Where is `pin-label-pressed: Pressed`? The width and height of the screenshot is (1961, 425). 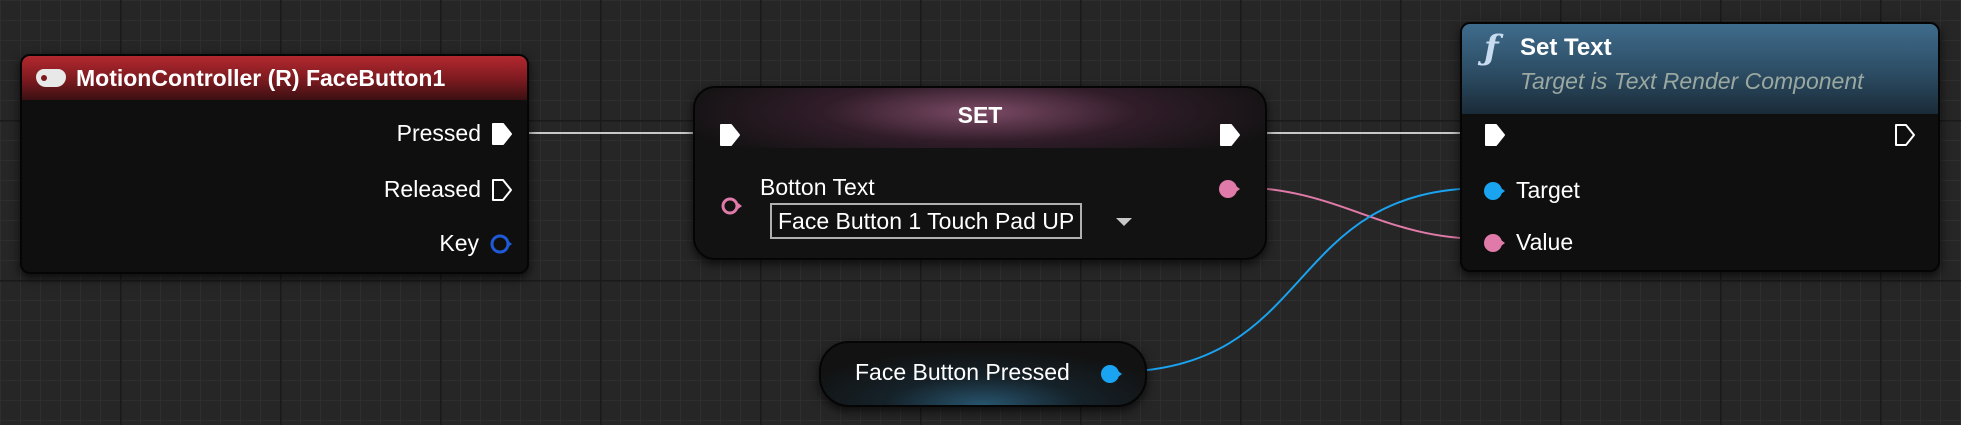 pin-label-pressed: Pressed is located at coordinates (438, 133).